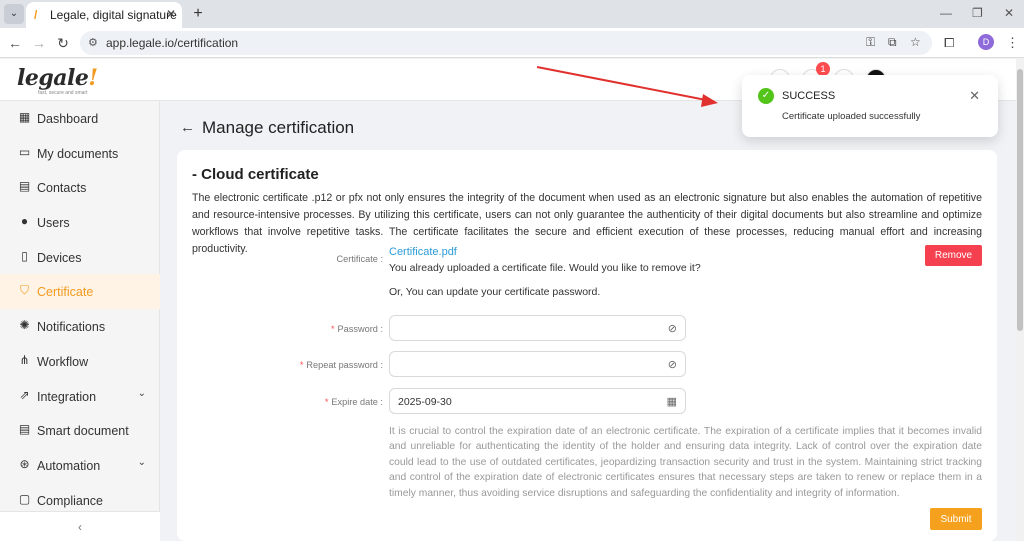 The height and width of the screenshot is (541, 1024). Describe the element at coordinates (71, 327) in the screenshot. I see `sidebar-item-label: Notifications` at that location.